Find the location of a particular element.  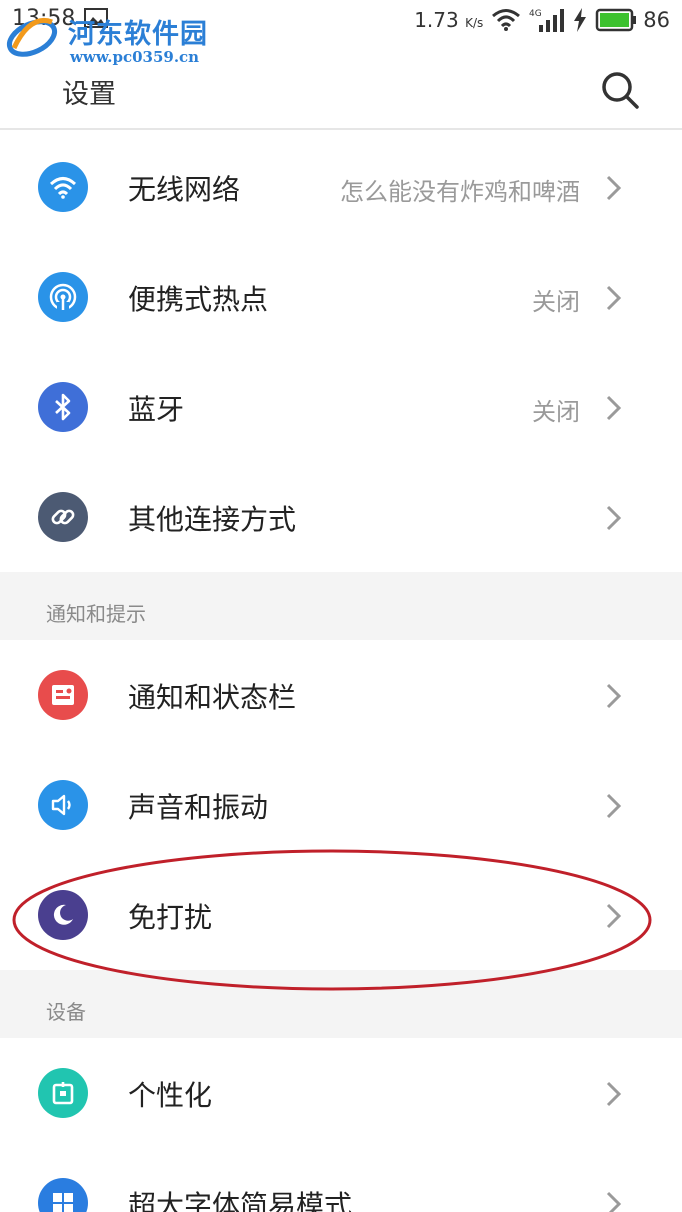

settings-item-do-not-disturb: 免打扰 is located at coordinates (341, 915).